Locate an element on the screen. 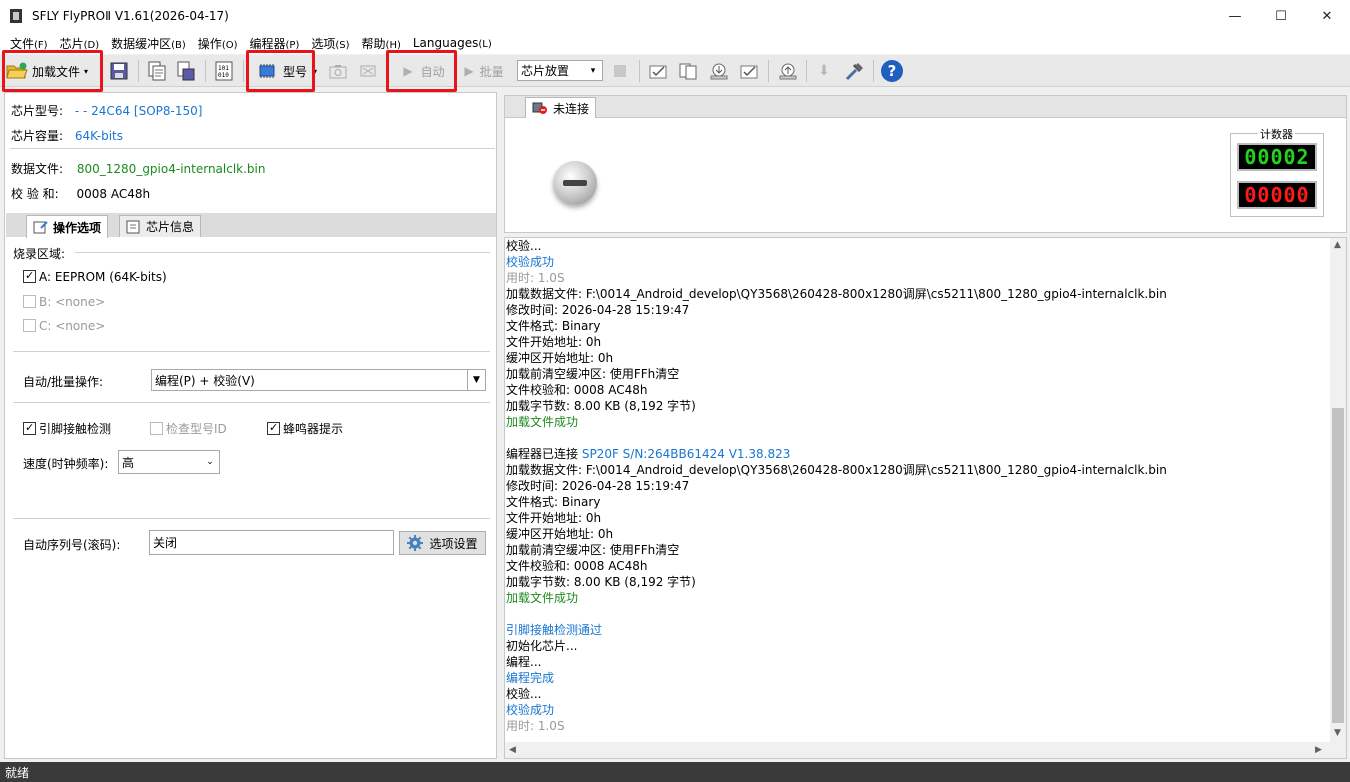  menu-item-4: 编程器(P) is located at coordinates (275, 43).